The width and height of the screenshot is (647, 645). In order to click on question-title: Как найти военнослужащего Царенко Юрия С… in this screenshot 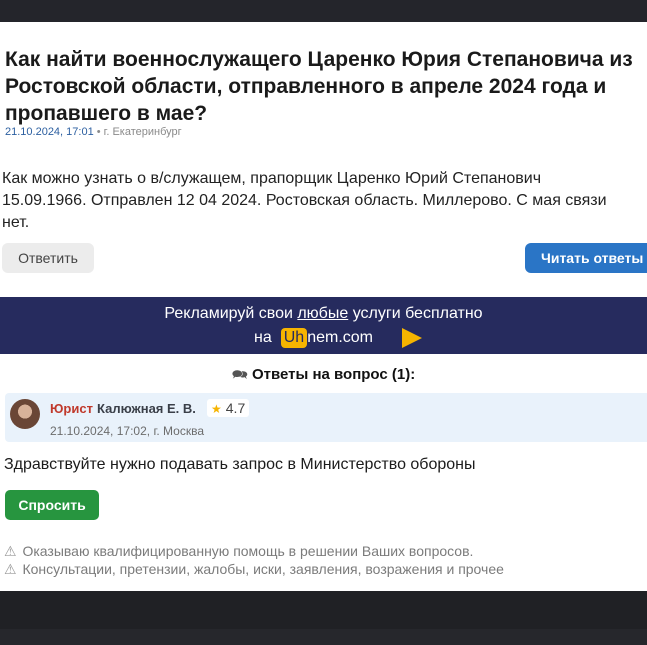, I will do `click(319, 86)`.